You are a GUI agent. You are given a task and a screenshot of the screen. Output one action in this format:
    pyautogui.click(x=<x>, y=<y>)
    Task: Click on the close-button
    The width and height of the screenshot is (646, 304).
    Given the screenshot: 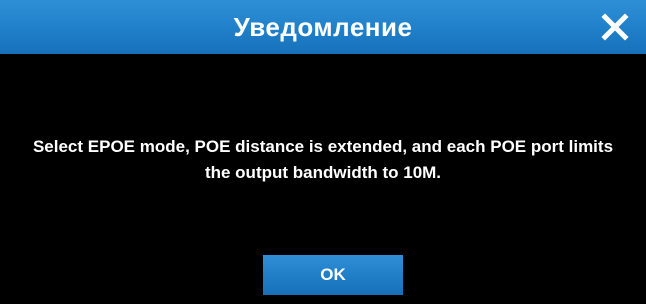 What is the action you would take?
    pyautogui.click(x=615, y=27)
    